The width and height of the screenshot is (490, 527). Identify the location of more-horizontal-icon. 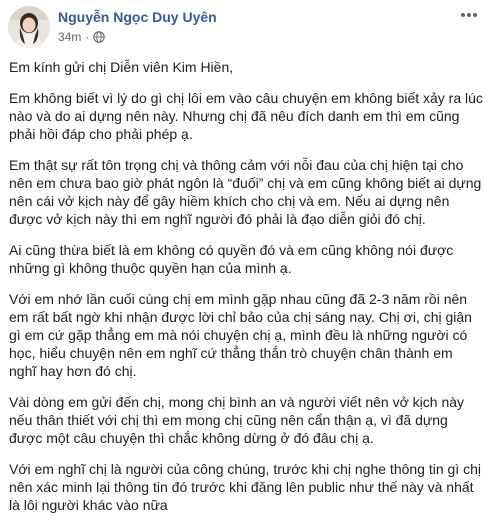
(469, 15).